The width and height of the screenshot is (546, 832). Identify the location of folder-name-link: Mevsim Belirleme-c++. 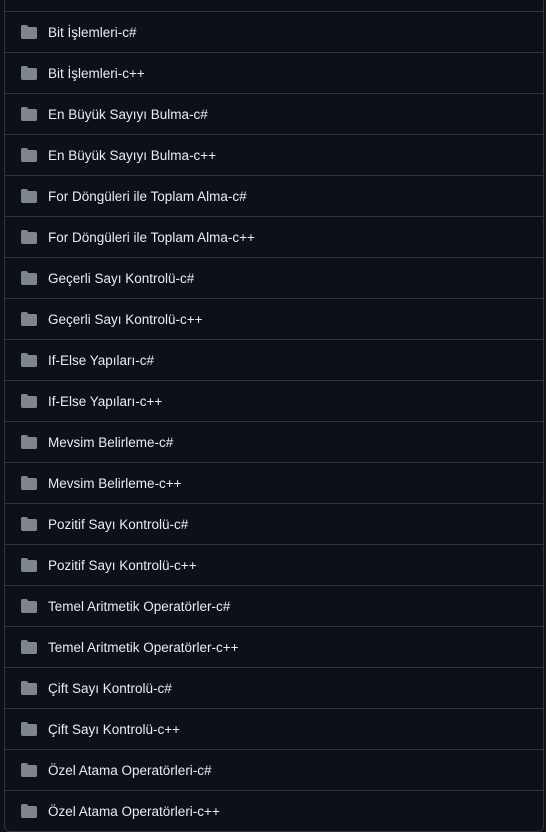
(115, 483).